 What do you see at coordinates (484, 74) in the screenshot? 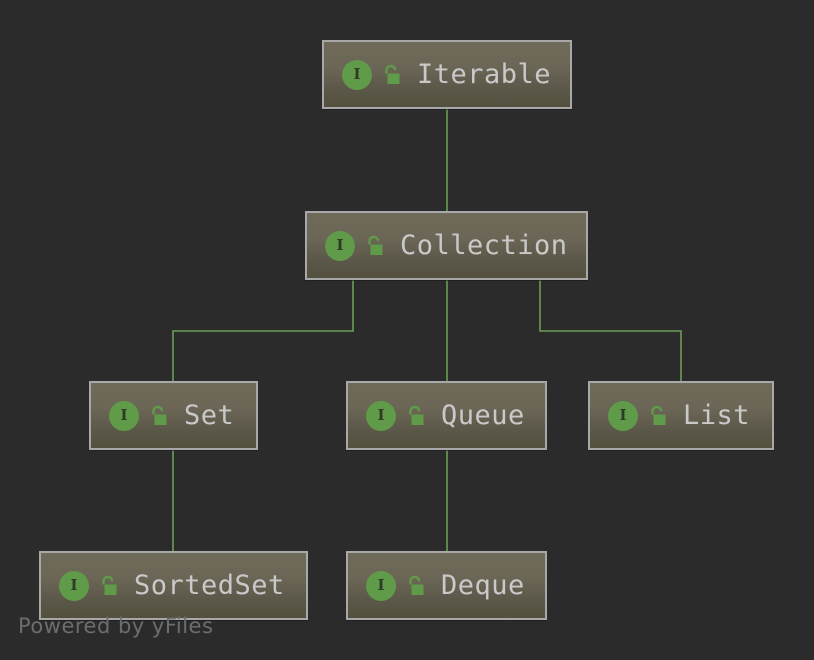
I see `node-label: Iterable` at bounding box center [484, 74].